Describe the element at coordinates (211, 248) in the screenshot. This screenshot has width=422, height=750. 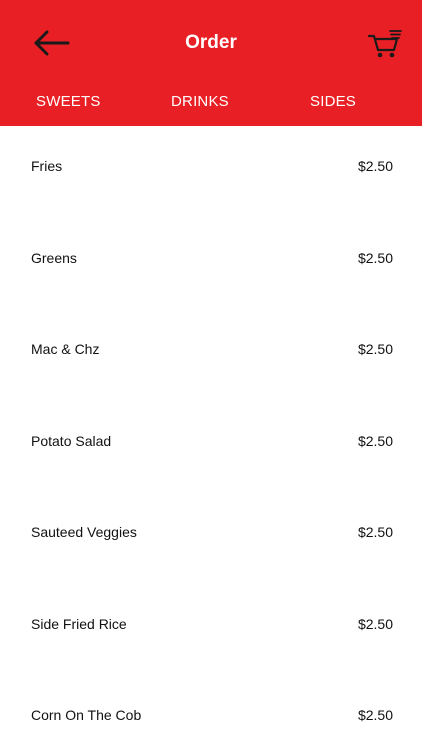
I see `list-item: Greens $2.50` at that location.